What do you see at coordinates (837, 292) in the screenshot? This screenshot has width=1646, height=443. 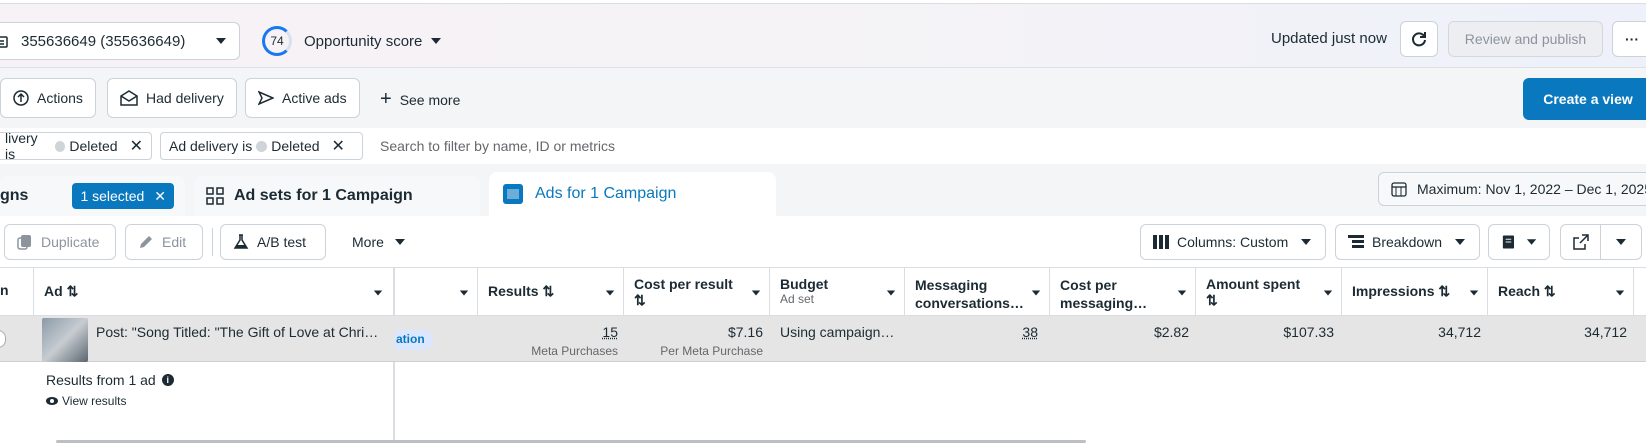 I see `header-budget: Budget Ad set` at bounding box center [837, 292].